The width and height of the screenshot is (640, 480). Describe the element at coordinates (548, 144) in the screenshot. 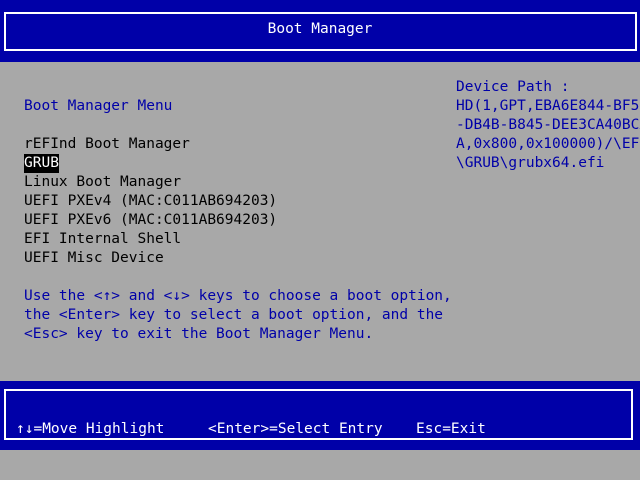

I see `device-path-line: A,0x800,0x100000)/\EFI` at that location.